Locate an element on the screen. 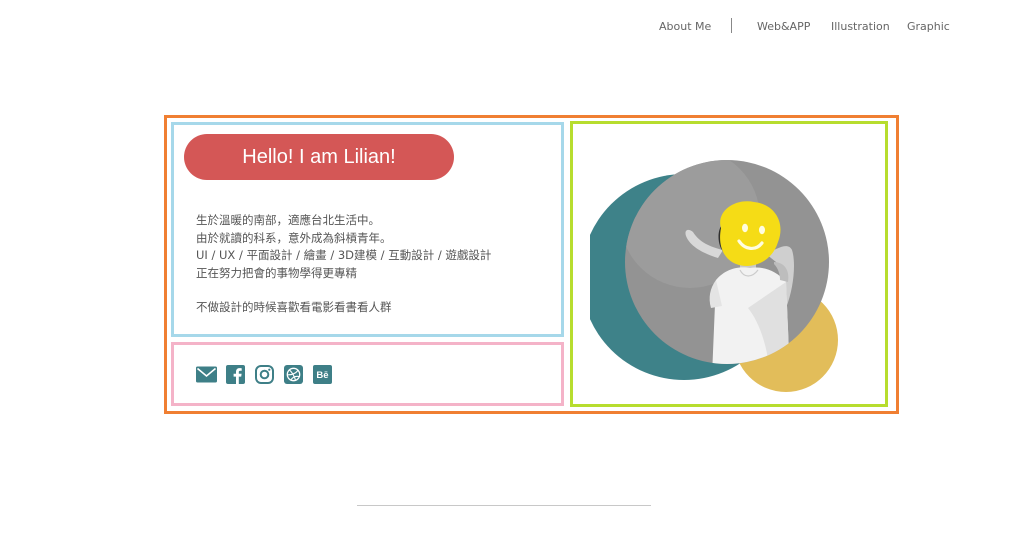 This screenshot has height=546, width=1024. behance-icon: Bē is located at coordinates (322, 374).